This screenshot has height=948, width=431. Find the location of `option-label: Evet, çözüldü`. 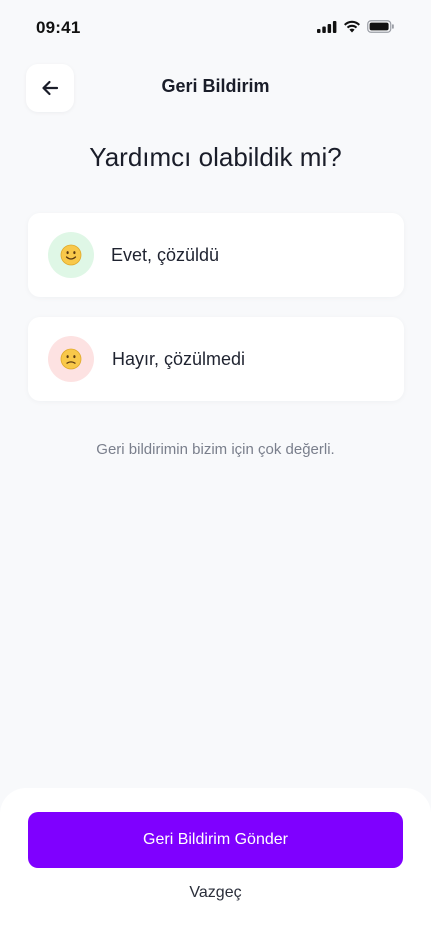

option-label: Evet, çözüldü is located at coordinates (165, 254).